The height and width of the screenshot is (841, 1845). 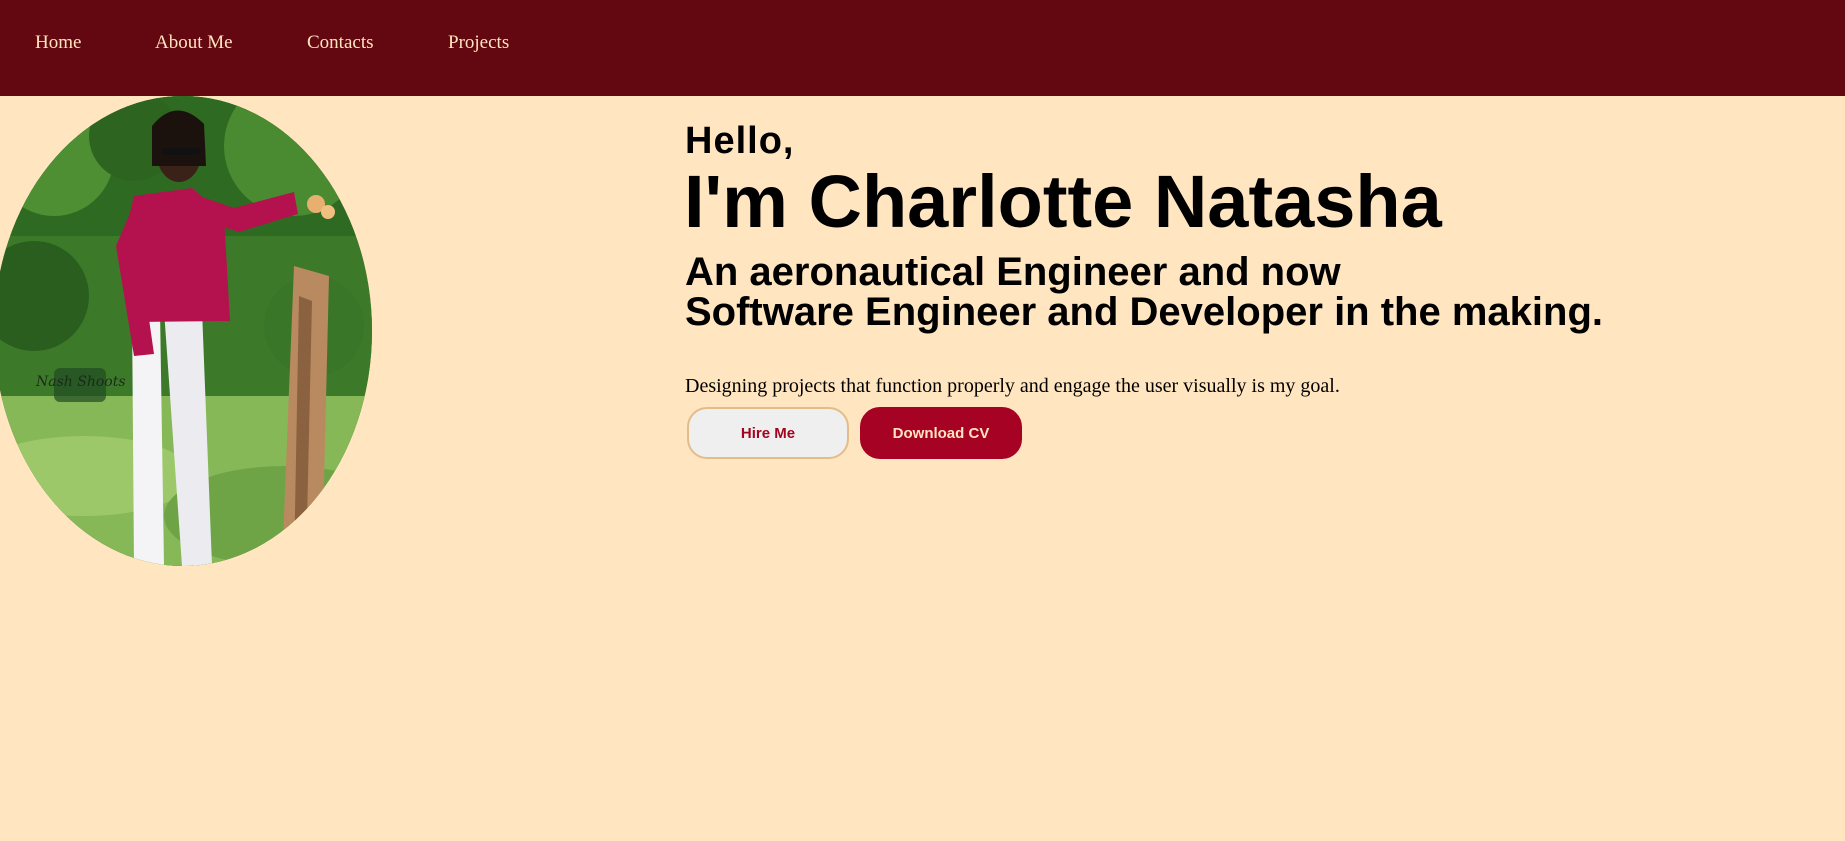 I want to click on nav-link-home: Home, so click(x=58, y=43).